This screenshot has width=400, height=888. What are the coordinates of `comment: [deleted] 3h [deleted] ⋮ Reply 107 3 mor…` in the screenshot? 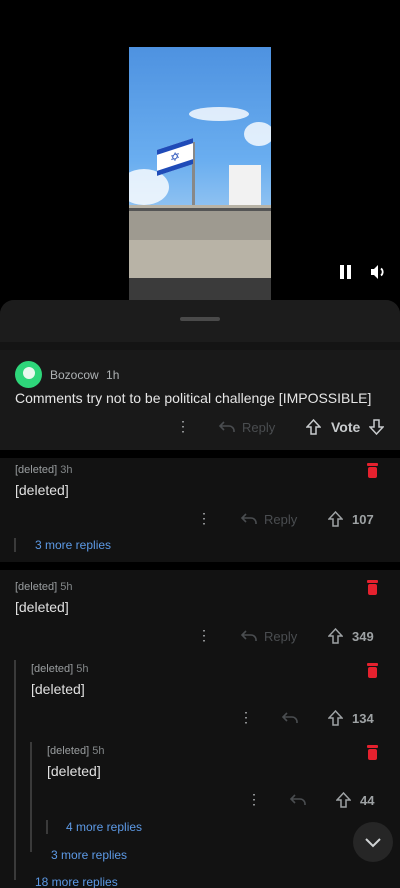 It's located at (200, 510).